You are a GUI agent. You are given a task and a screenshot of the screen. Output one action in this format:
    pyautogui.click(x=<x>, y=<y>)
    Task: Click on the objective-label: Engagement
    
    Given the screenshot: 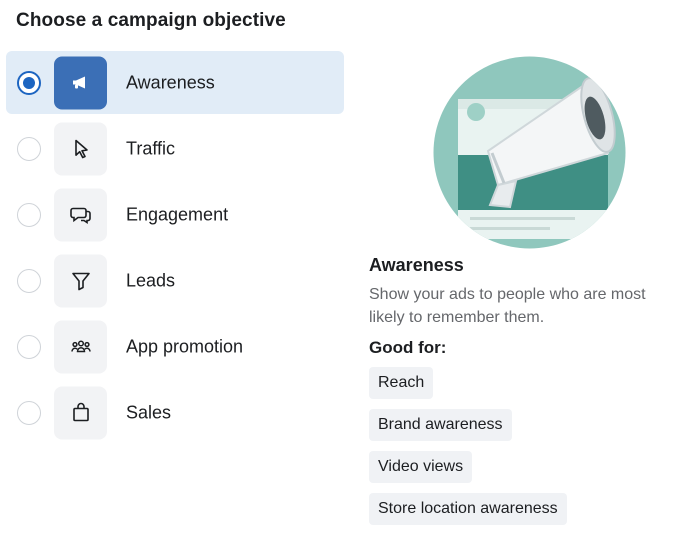 What is the action you would take?
    pyautogui.click(x=177, y=214)
    